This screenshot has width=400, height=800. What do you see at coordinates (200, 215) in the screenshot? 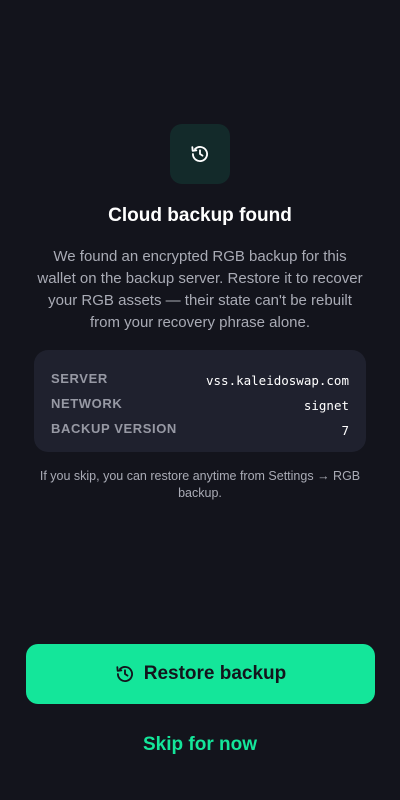
I see `page-title: Cloud backup found` at bounding box center [200, 215].